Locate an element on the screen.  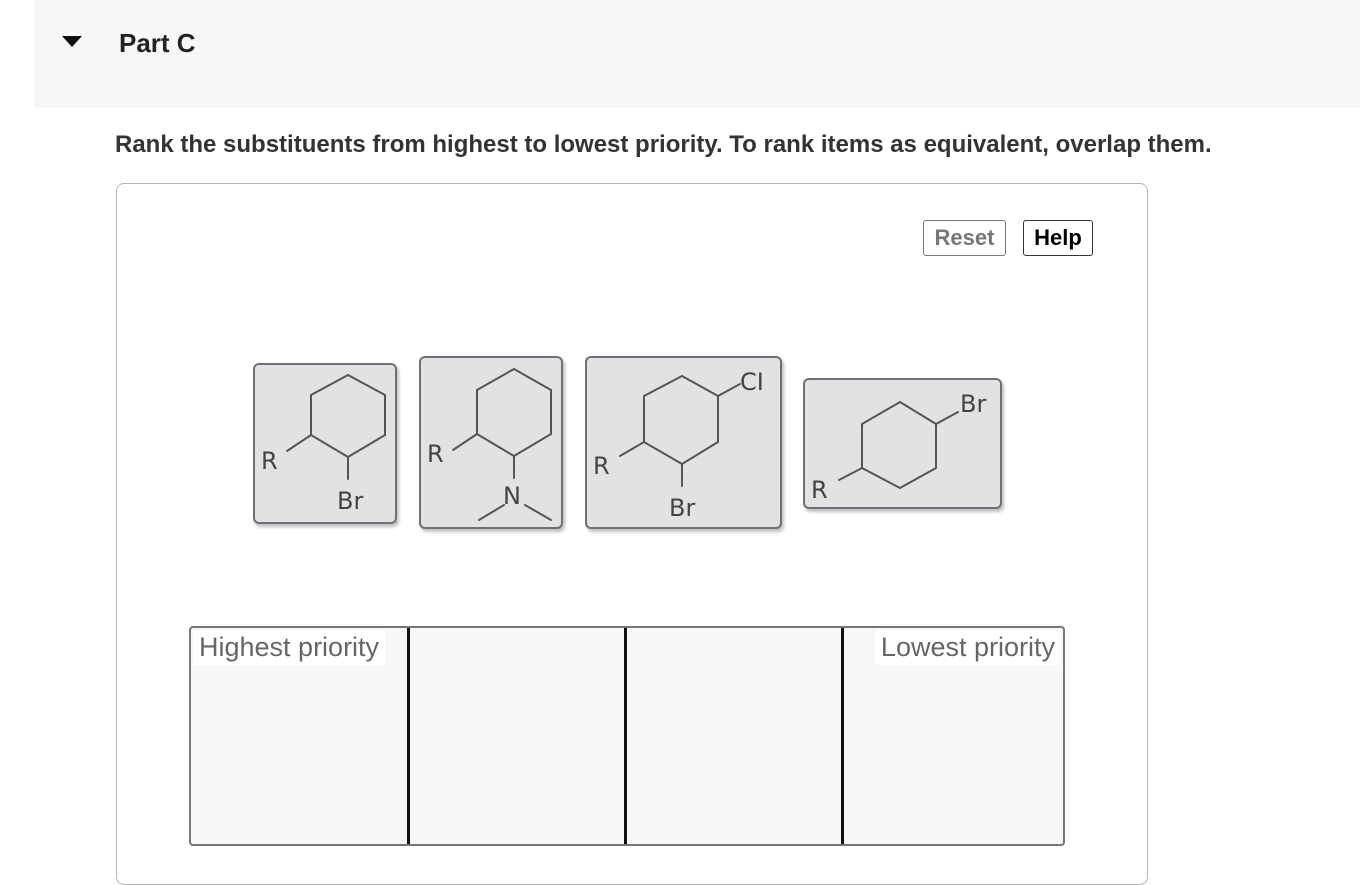
structure-drawing: R N is located at coordinates (489, 444).